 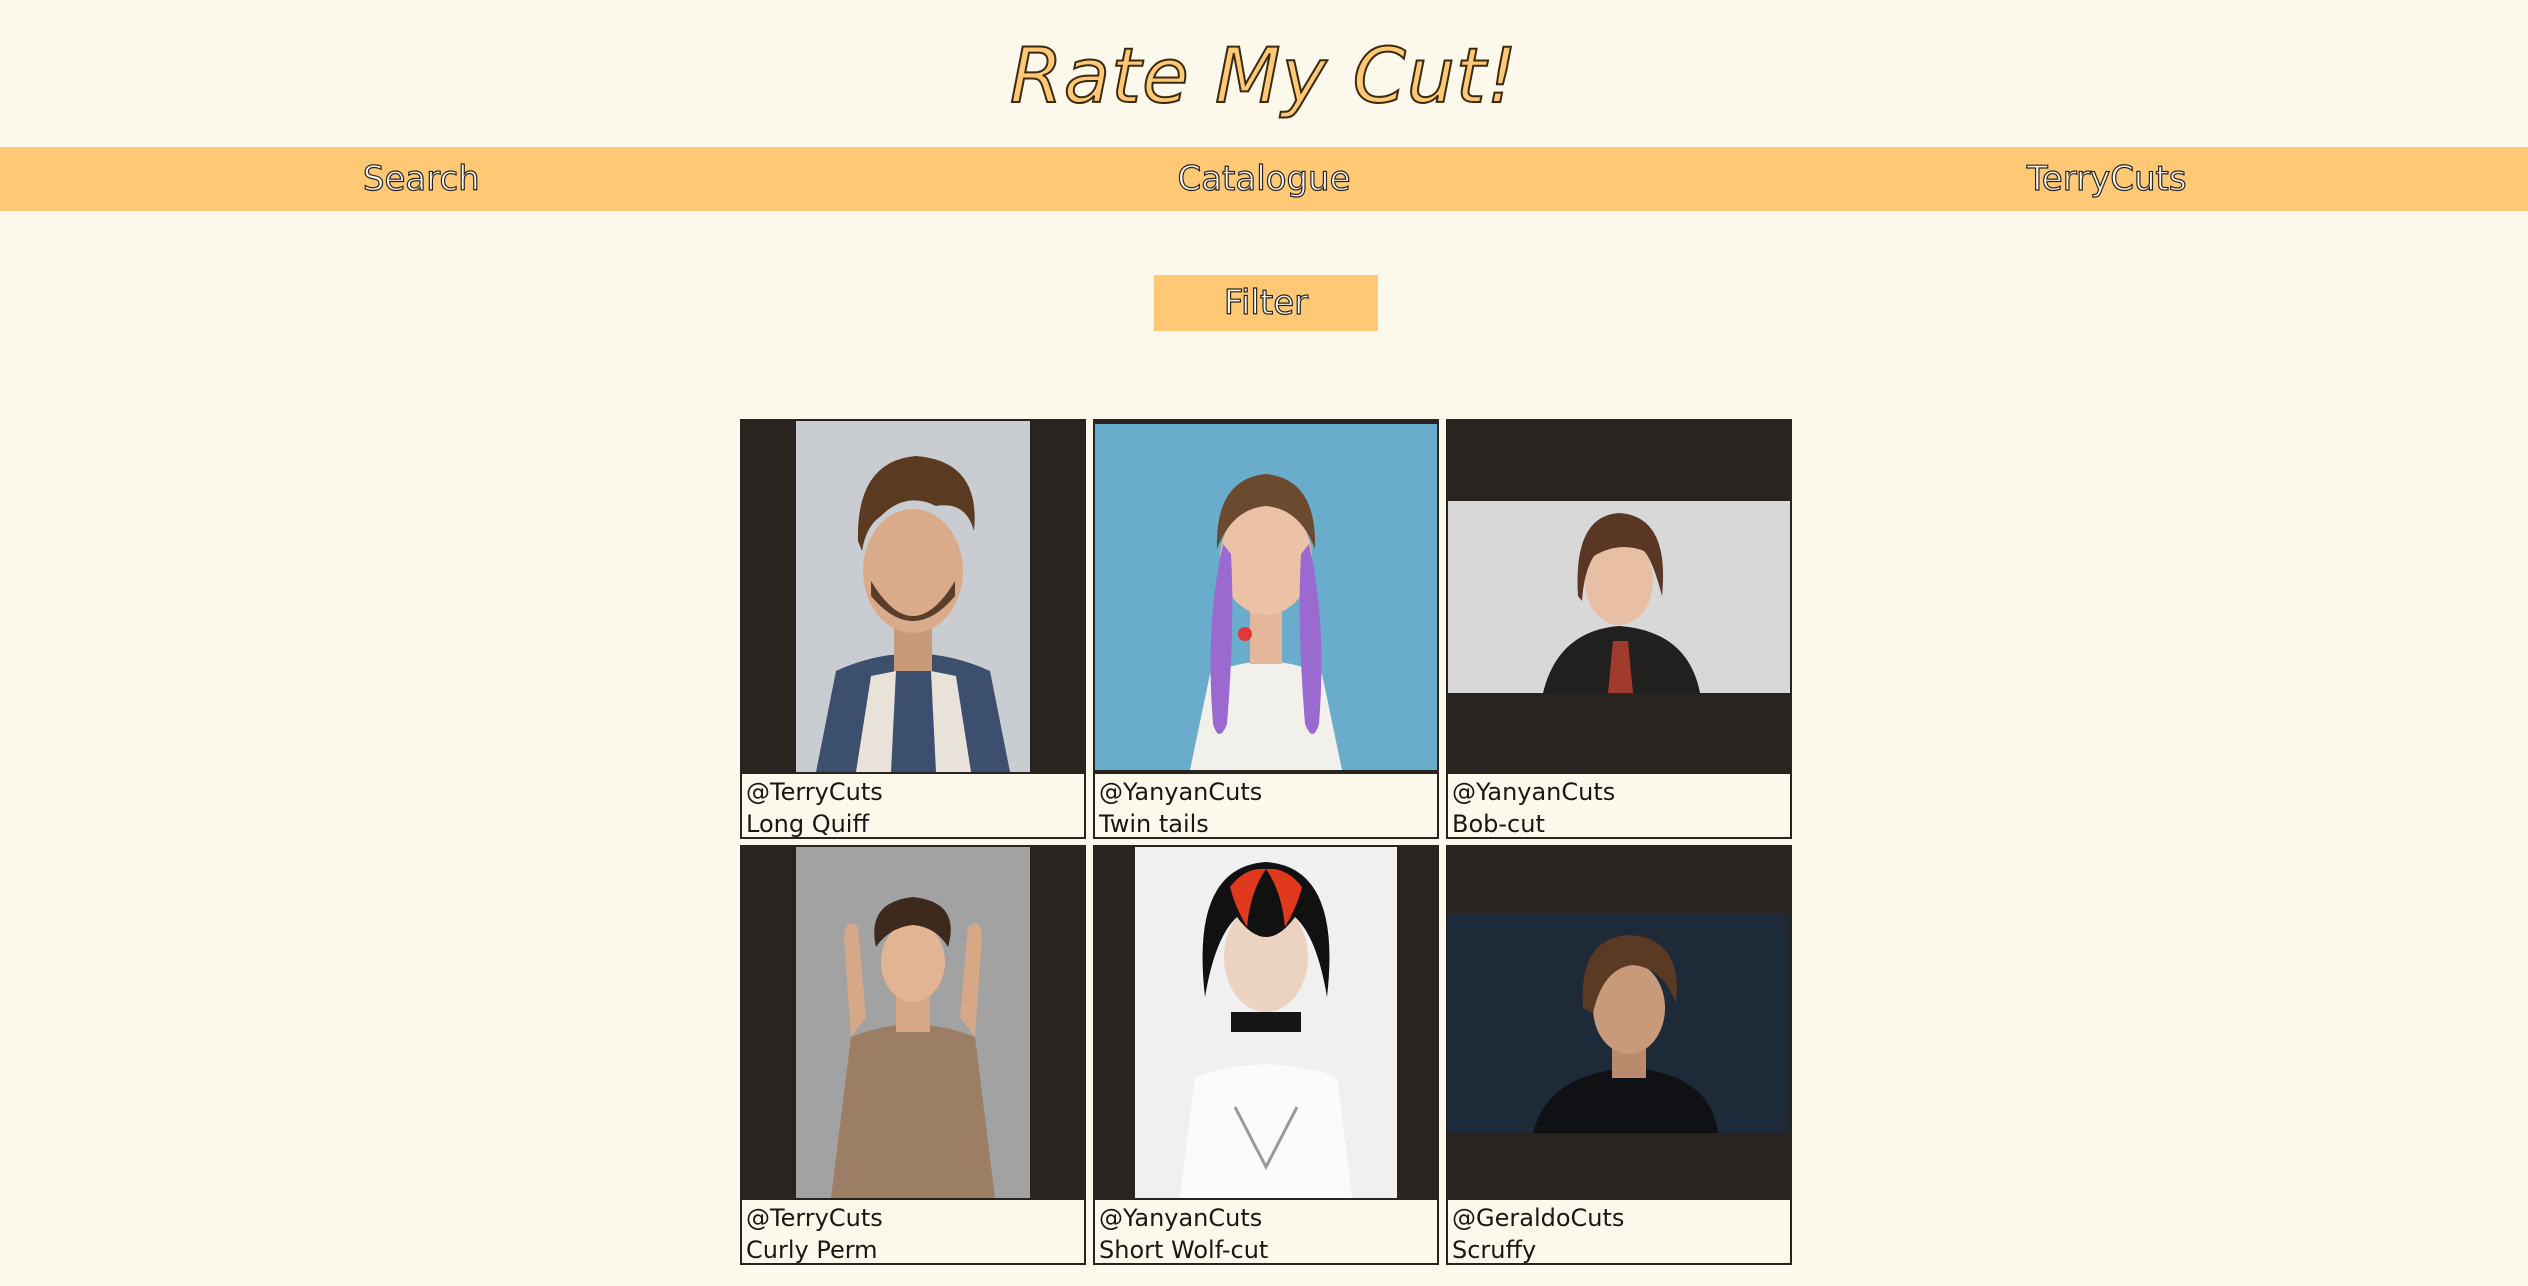 What do you see at coordinates (421, 179) in the screenshot?
I see `nav-item-search: Search` at bounding box center [421, 179].